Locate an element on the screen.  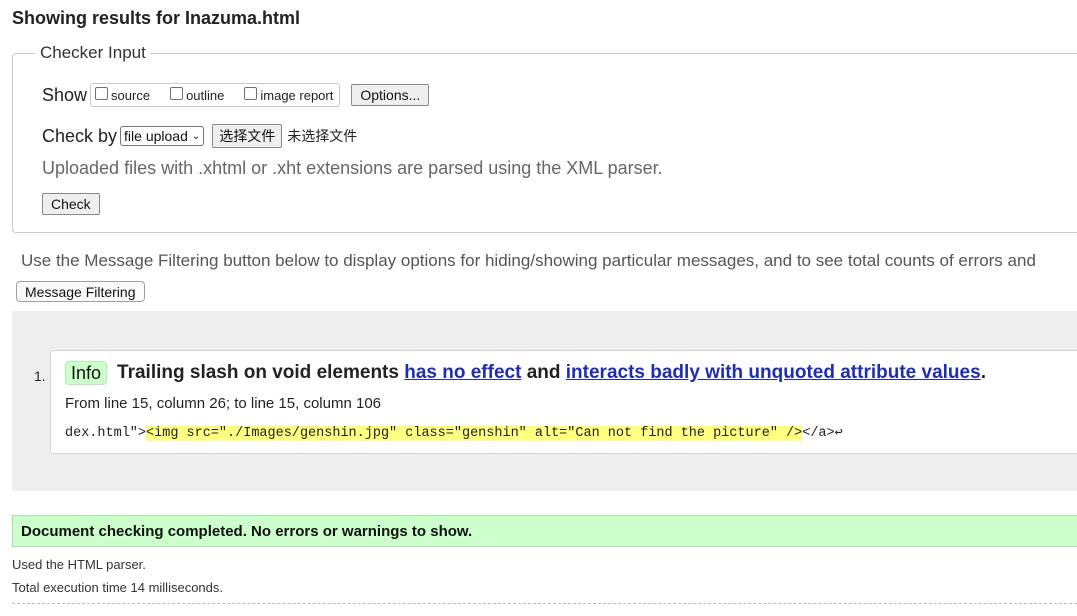
extract-before: dex.html"> is located at coordinates (106, 433).